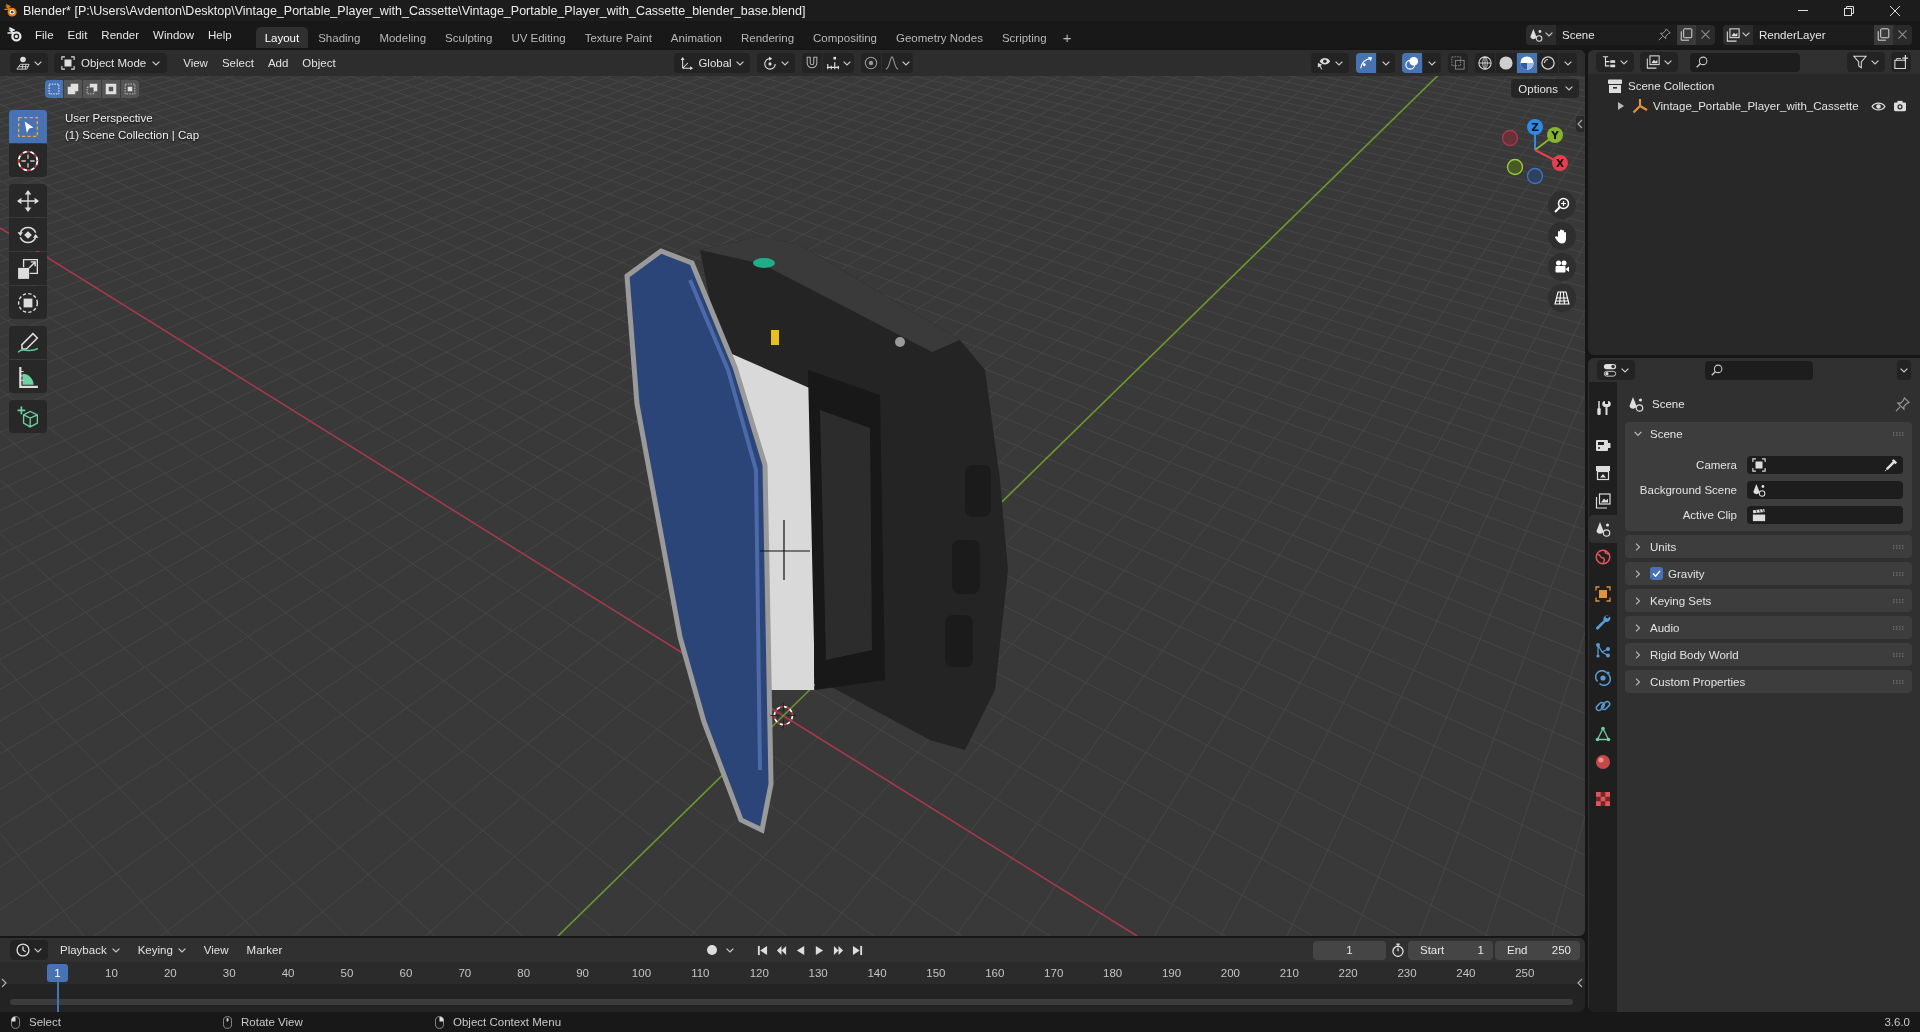 This screenshot has height=1032, width=1920. What do you see at coordinates (264, 950) in the screenshot?
I see `menu-item: Marker` at bounding box center [264, 950].